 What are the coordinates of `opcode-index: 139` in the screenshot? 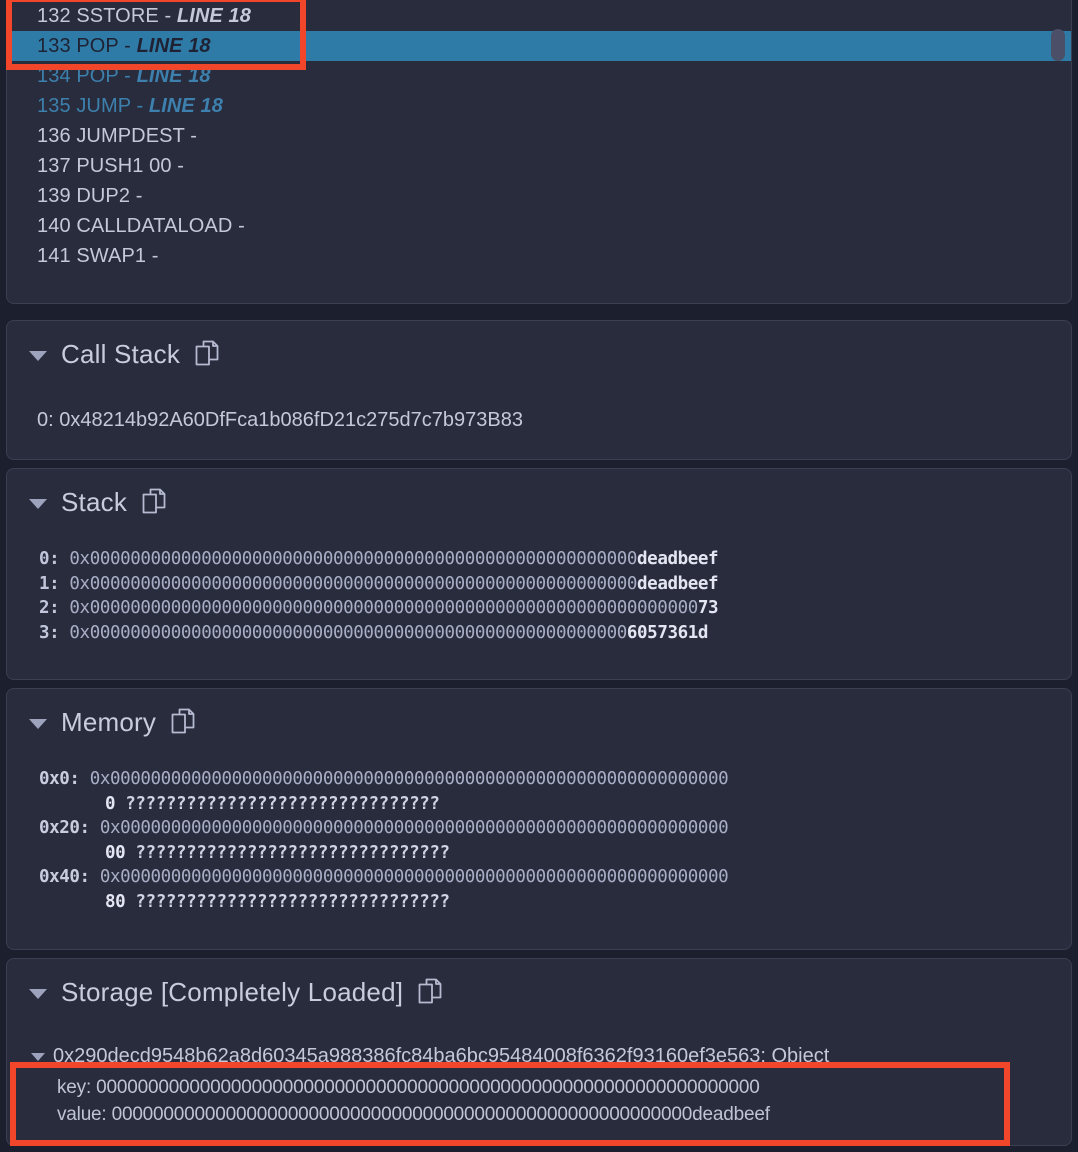 It's located at (57, 196).